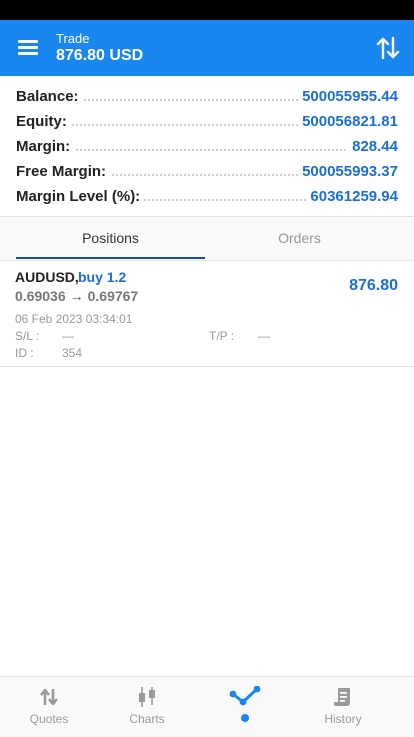 The height and width of the screenshot is (737, 414). Describe the element at coordinates (45, 146) in the screenshot. I see `margin-label: Margin:` at that location.